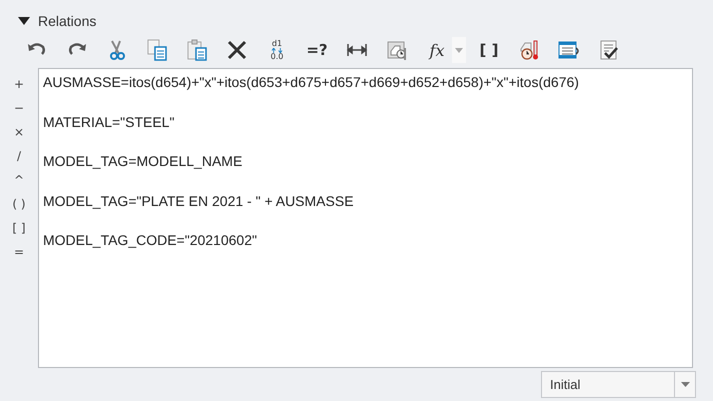  Describe the element at coordinates (569, 50) in the screenshot. I see `list-icon` at that location.